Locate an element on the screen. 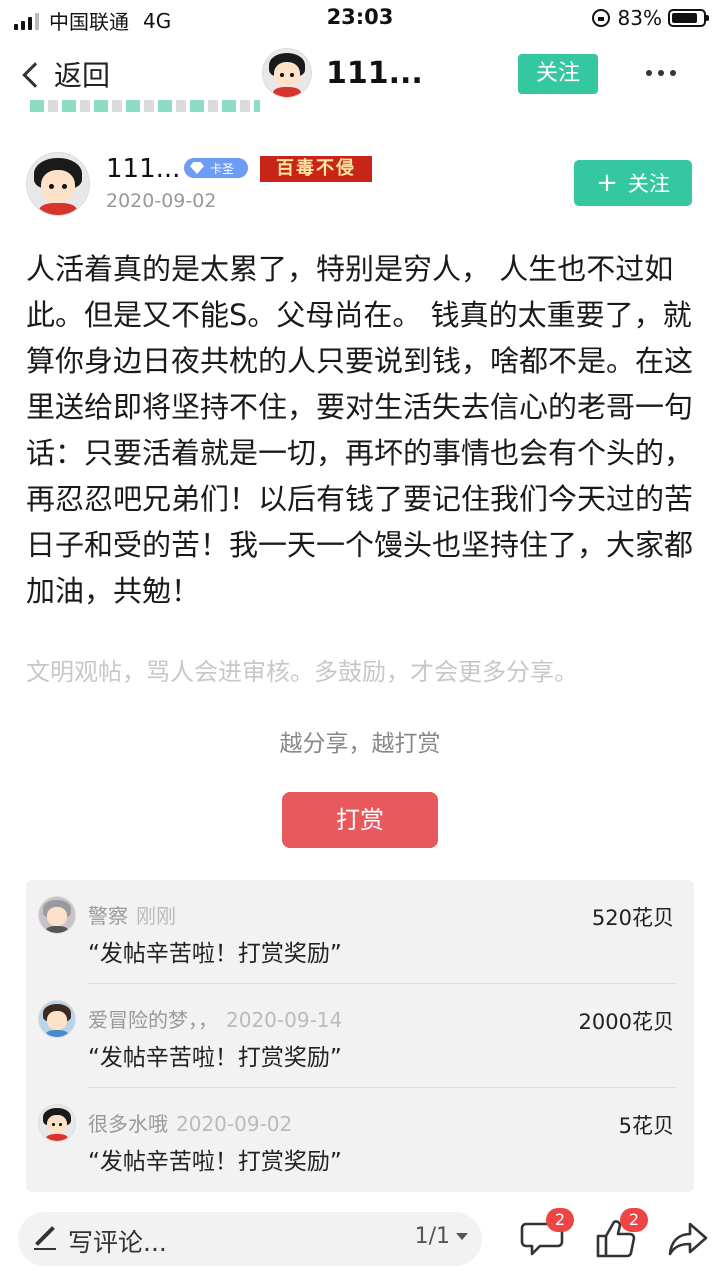 The height and width of the screenshot is (1280, 720). level-badge: 卡圣 is located at coordinates (216, 168).